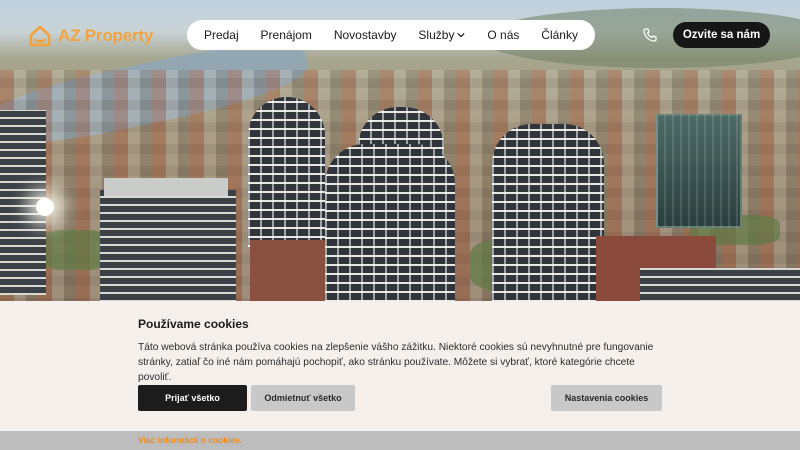 The height and width of the screenshot is (450, 800). Describe the element at coordinates (699, 171) in the screenshot. I see `glass-tower` at that location.